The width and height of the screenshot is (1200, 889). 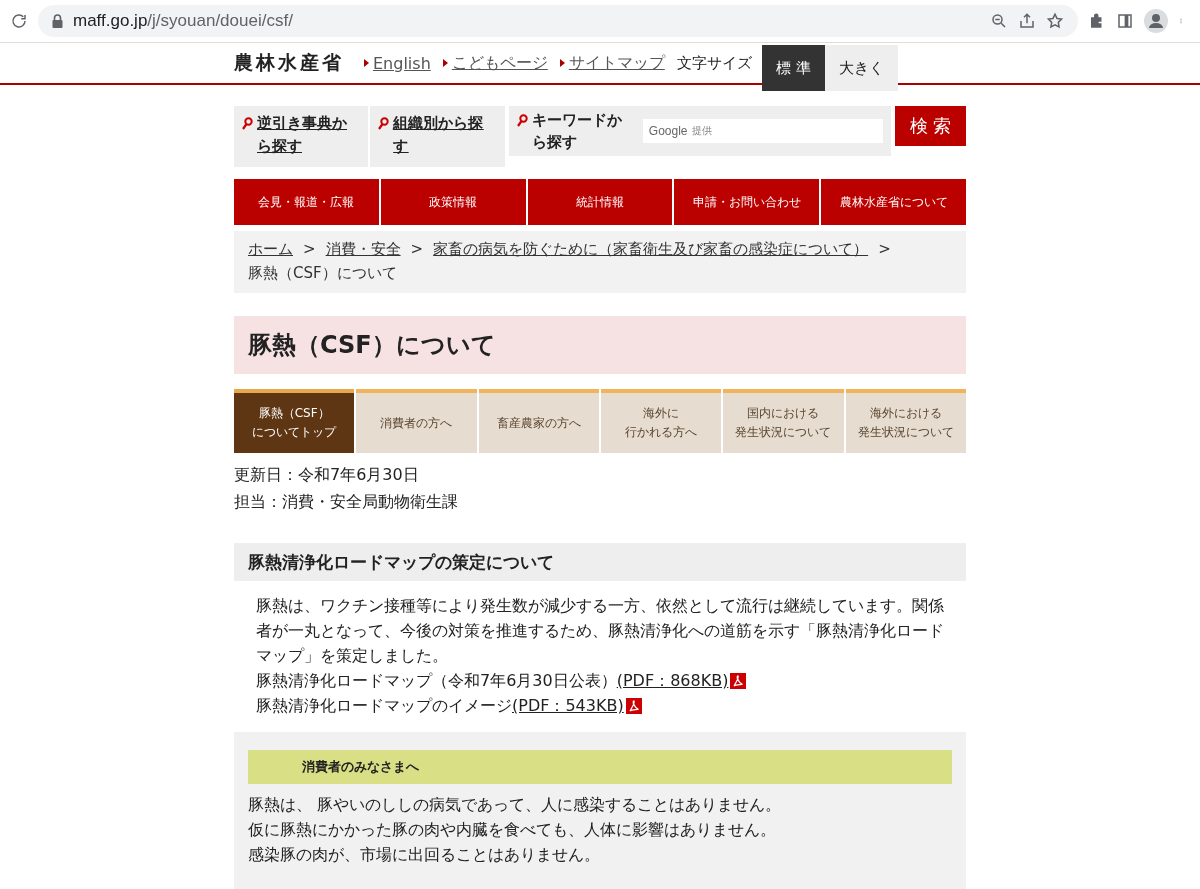 I want to click on site-logo: 農林水産省, so click(x=289, y=63).